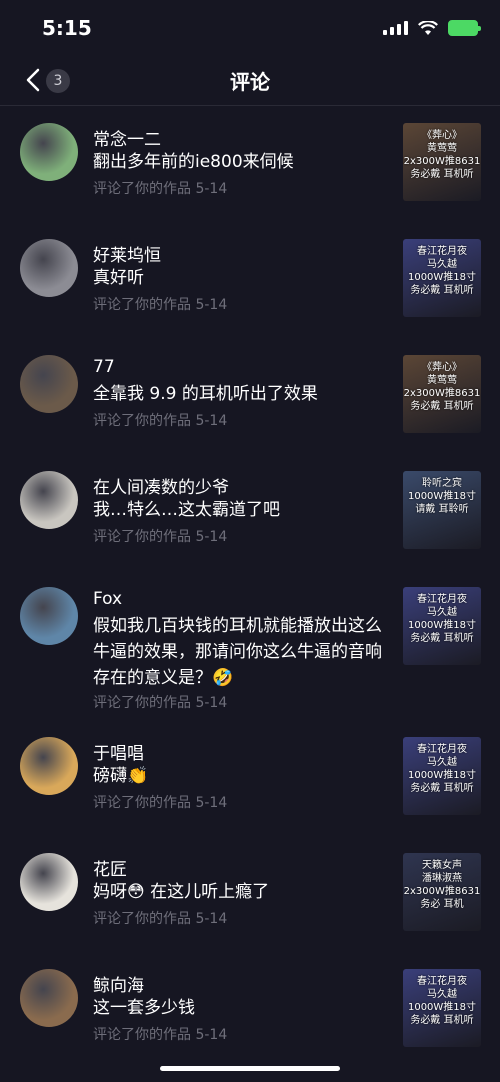 This screenshot has width=500, height=1082. I want to click on video-thumbnail: 聆听之宾 1000W推18寸 请戴 耳聆听, so click(442, 510).